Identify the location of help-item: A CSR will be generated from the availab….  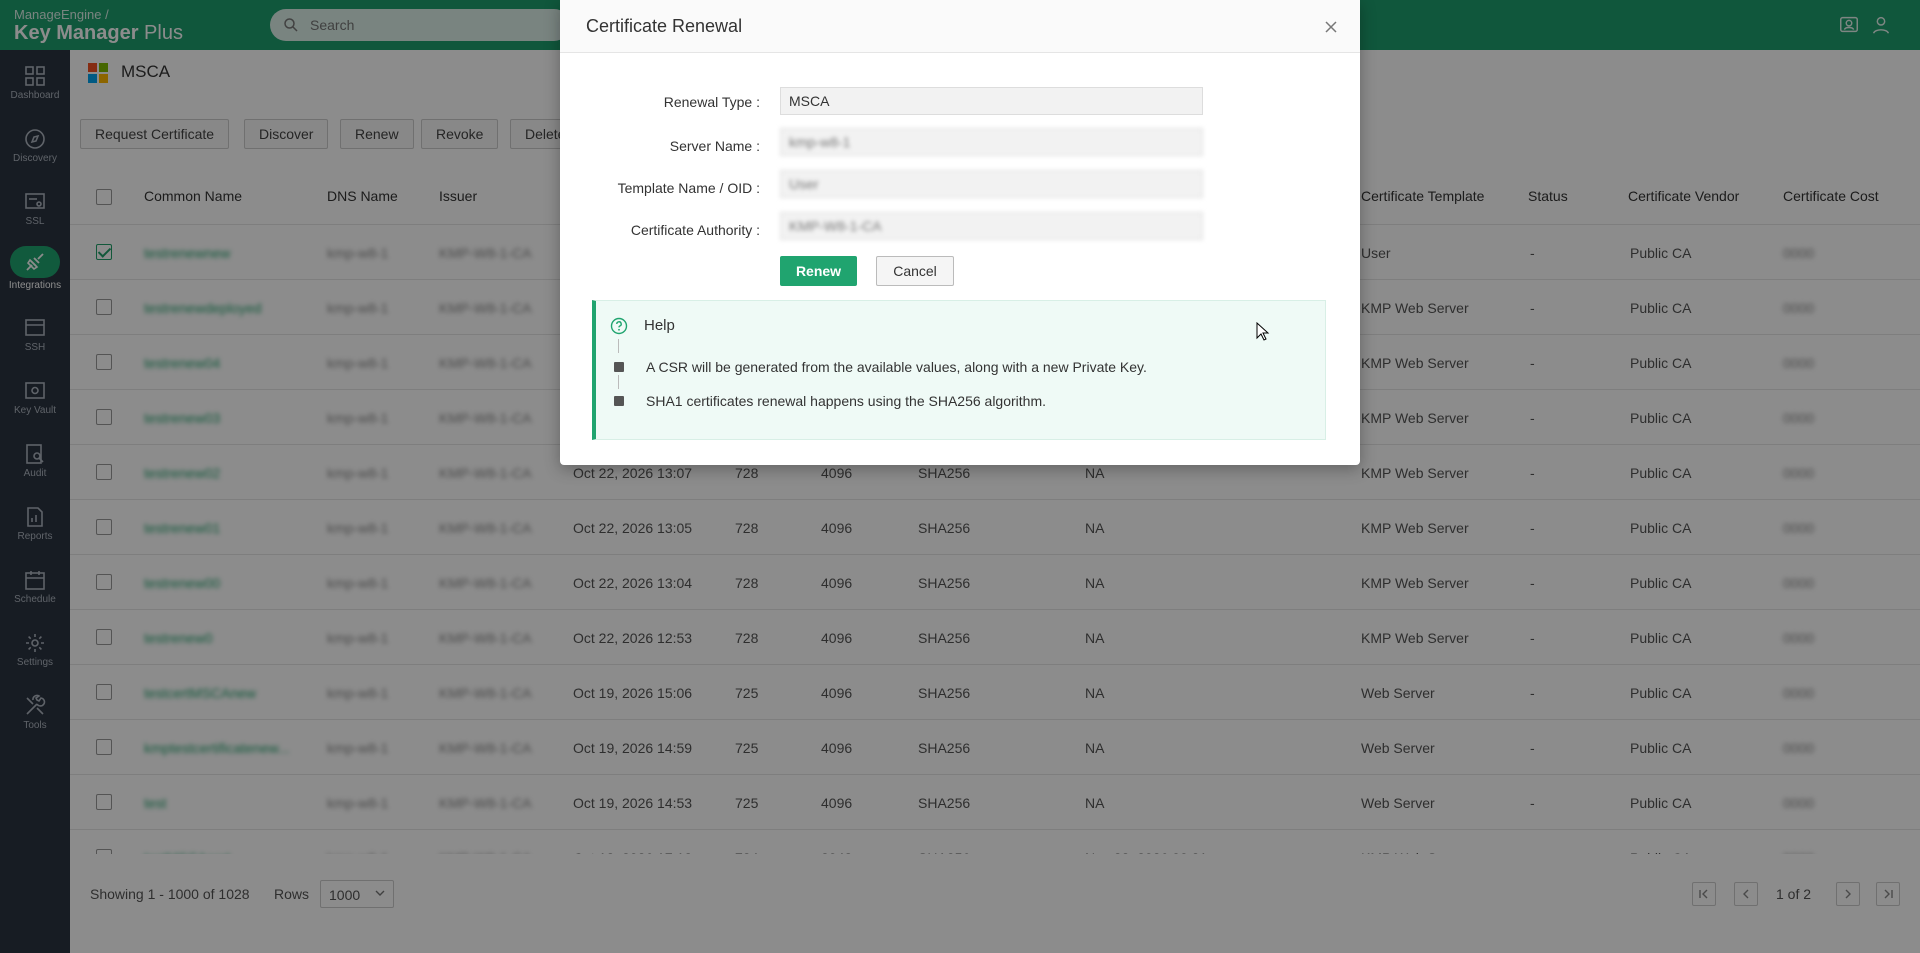
(896, 367).